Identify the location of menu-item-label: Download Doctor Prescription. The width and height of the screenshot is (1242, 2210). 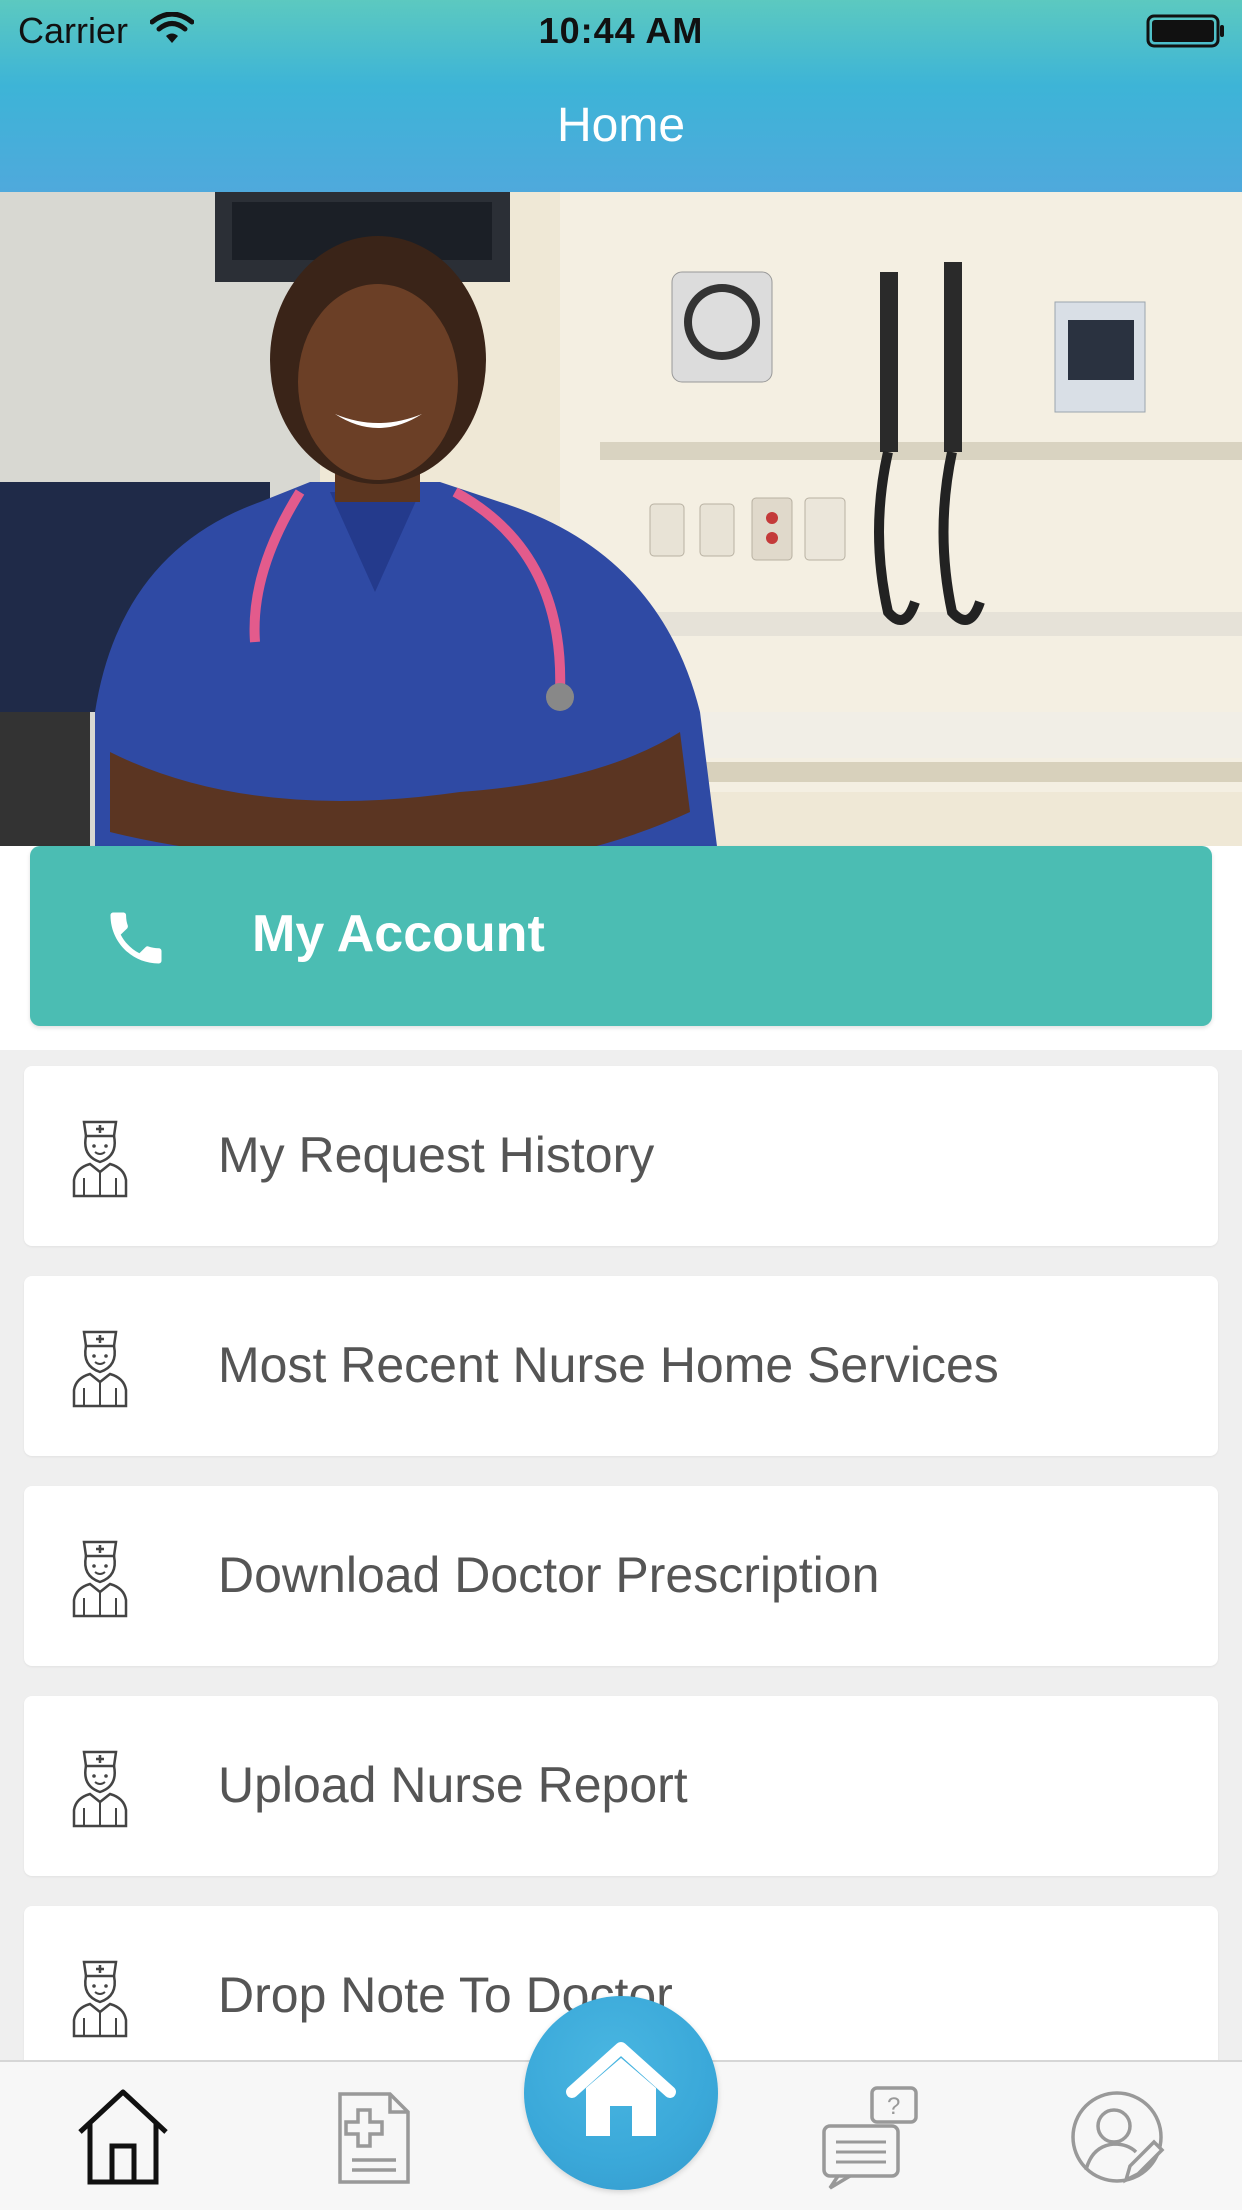
(549, 1575).